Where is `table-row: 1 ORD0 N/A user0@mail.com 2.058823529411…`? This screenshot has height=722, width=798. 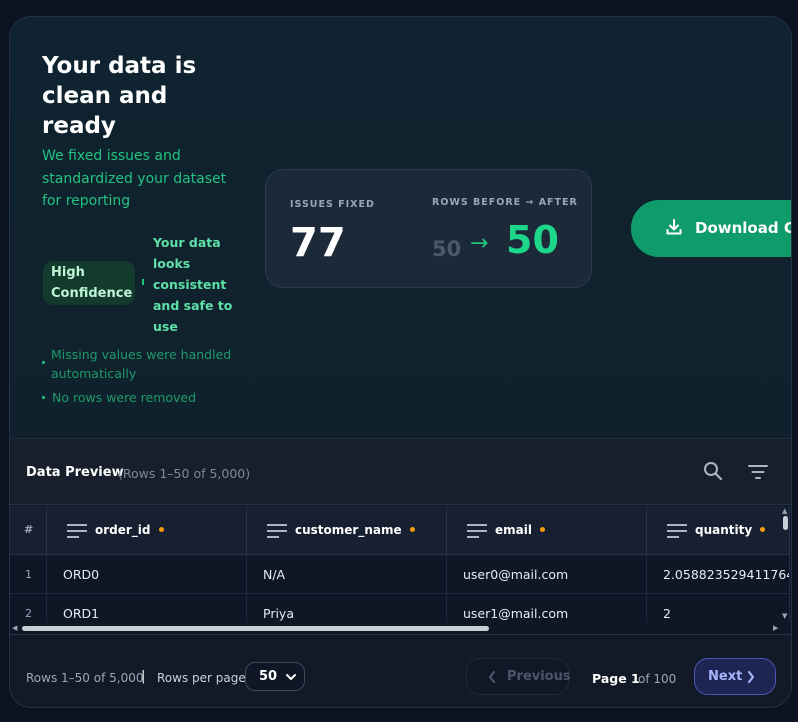
table-row: 1 ORD0 N/A user0@mail.com 2.058823529411… is located at coordinates (400, 574).